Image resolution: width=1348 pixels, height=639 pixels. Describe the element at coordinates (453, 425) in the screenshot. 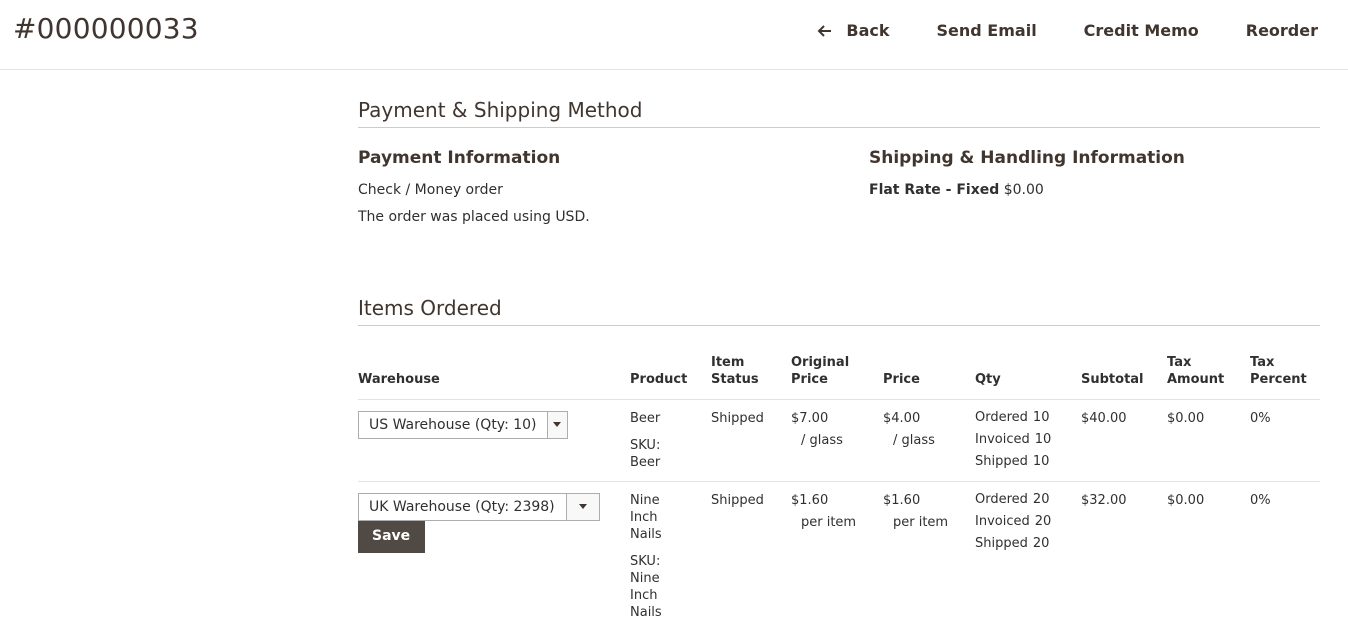

I see `warehouse-select-value: US Warehouse (Qty: 10)` at that location.